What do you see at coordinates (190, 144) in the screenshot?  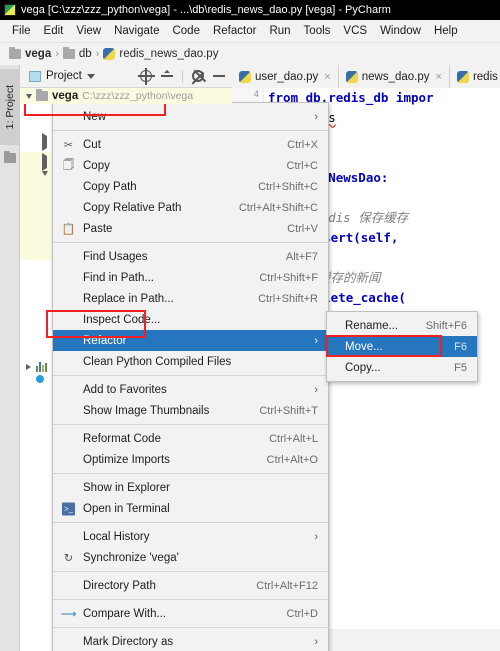 I see `menu-item-cut: ✂ Cut Ctrl+X` at bounding box center [190, 144].